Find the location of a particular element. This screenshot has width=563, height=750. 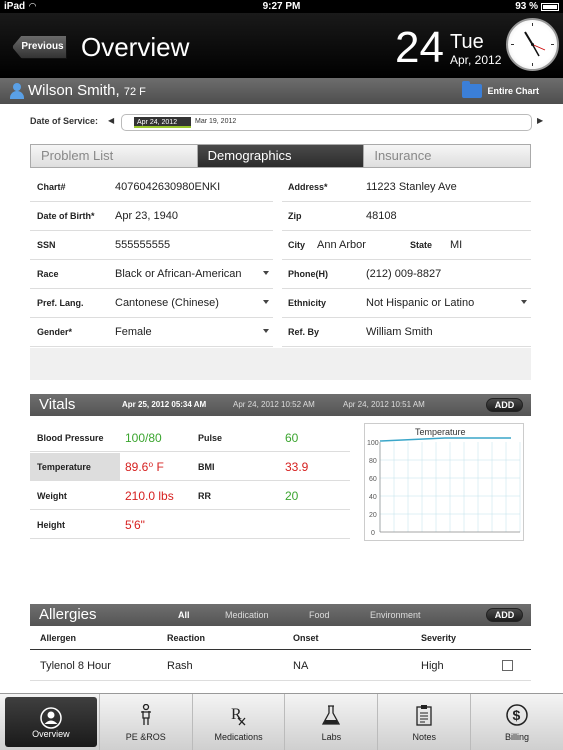

selected-date: Apr 24, 2012 is located at coordinates (162, 122).